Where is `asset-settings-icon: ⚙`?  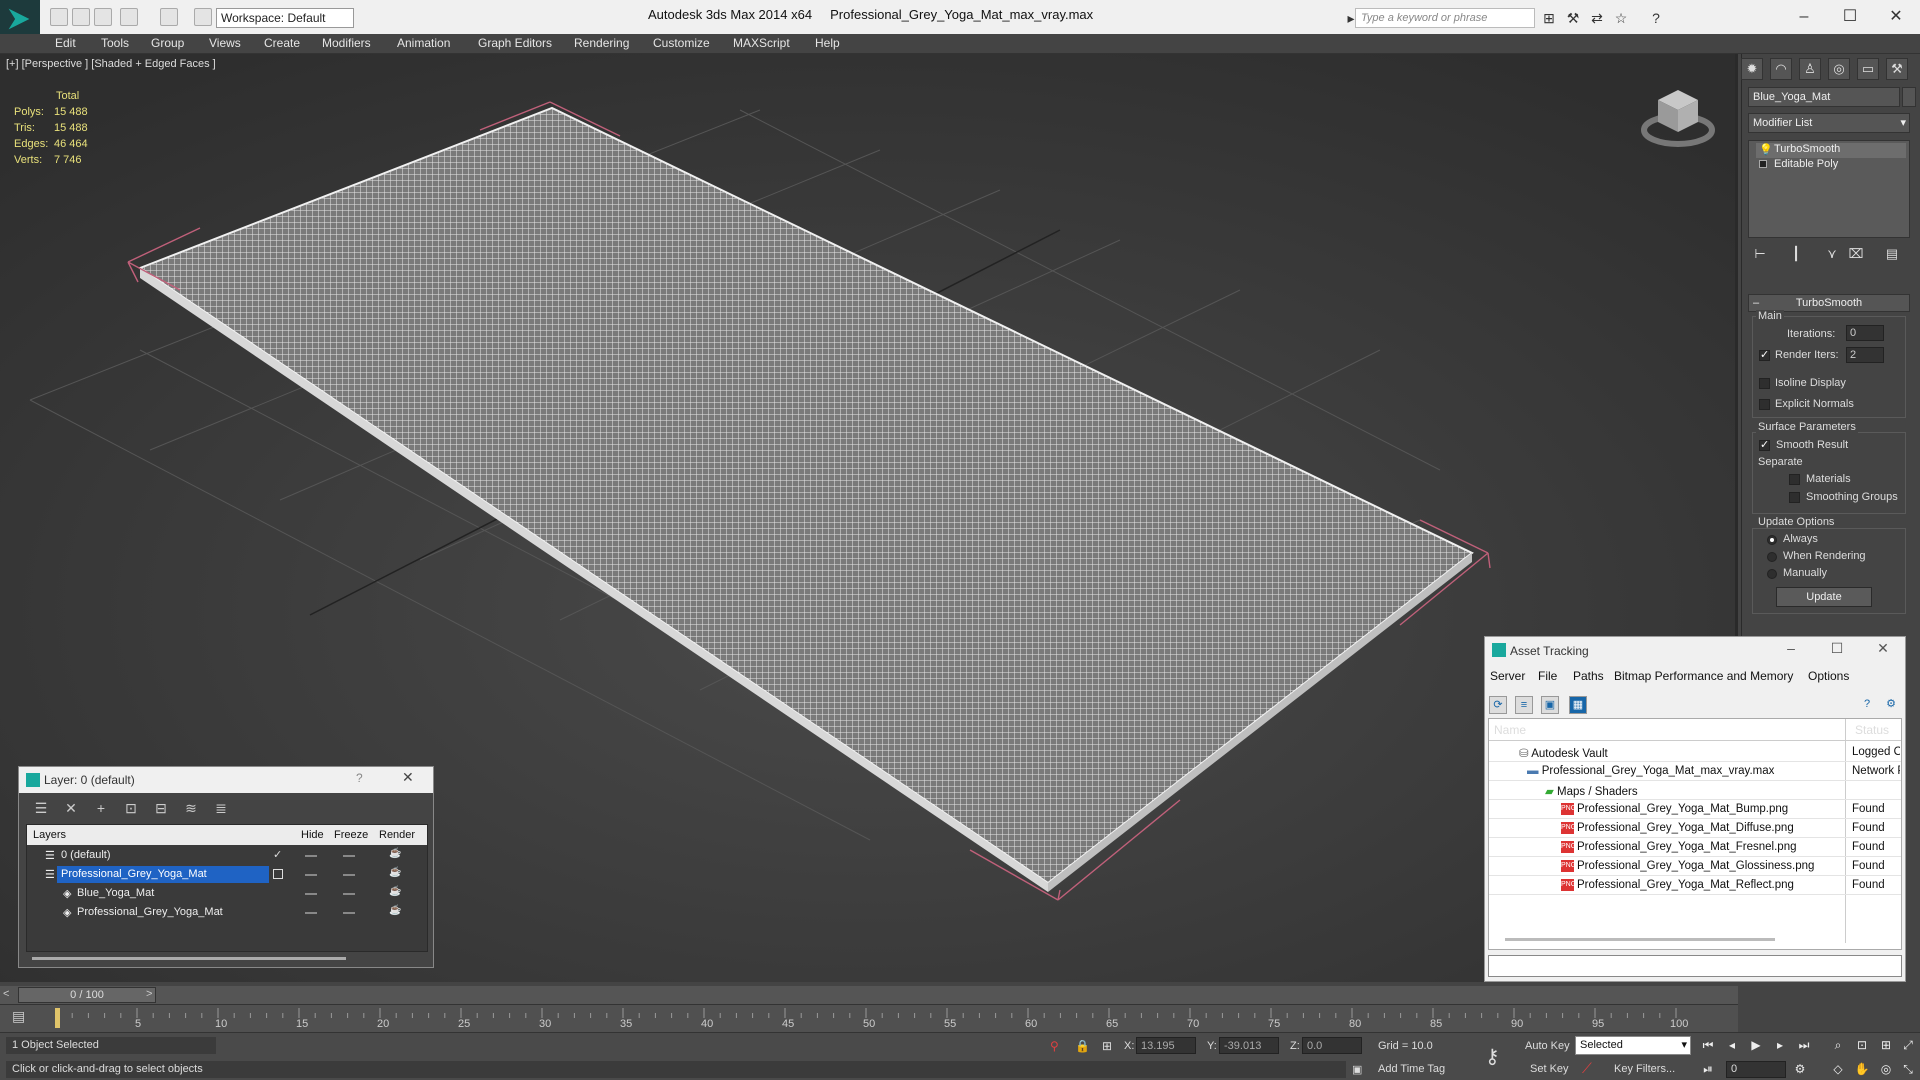 asset-settings-icon: ⚙ is located at coordinates (1891, 705).